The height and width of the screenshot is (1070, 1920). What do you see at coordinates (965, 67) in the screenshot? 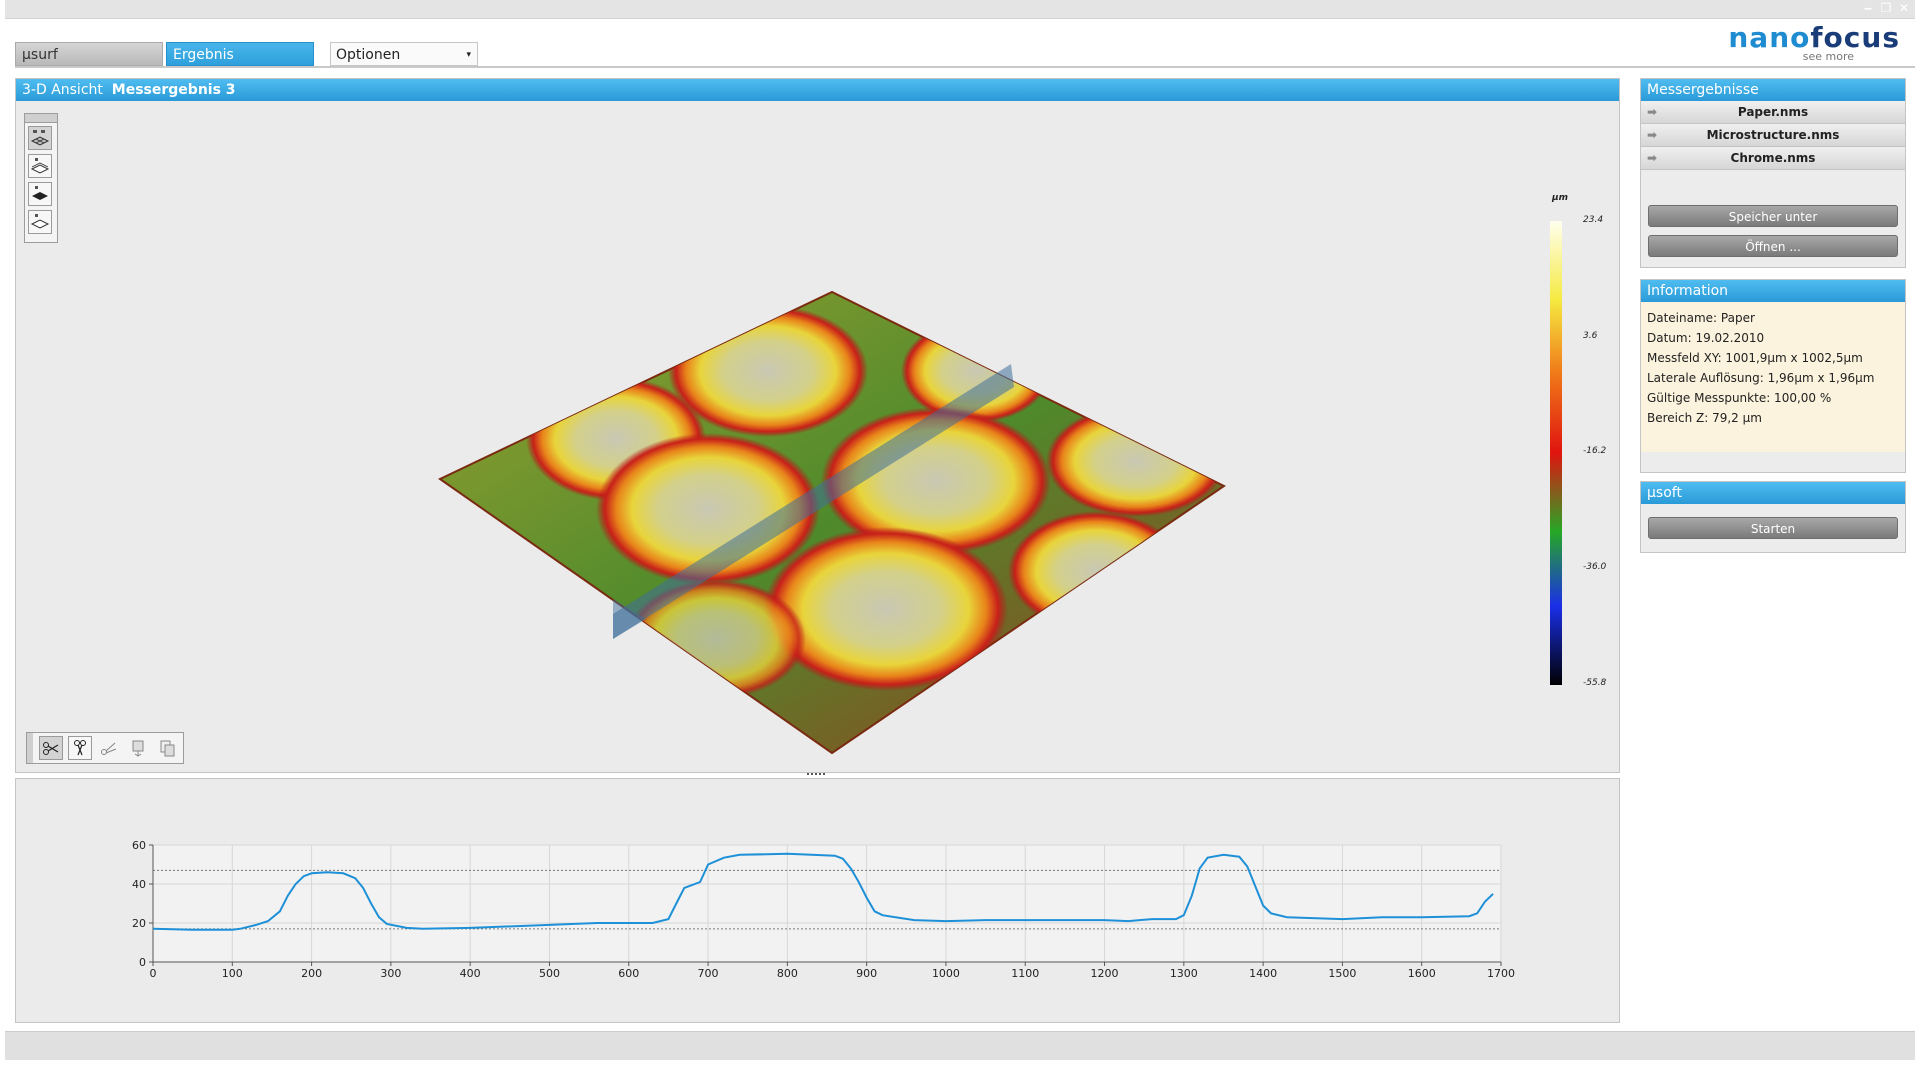
I see `tab-strip-divider` at bounding box center [965, 67].